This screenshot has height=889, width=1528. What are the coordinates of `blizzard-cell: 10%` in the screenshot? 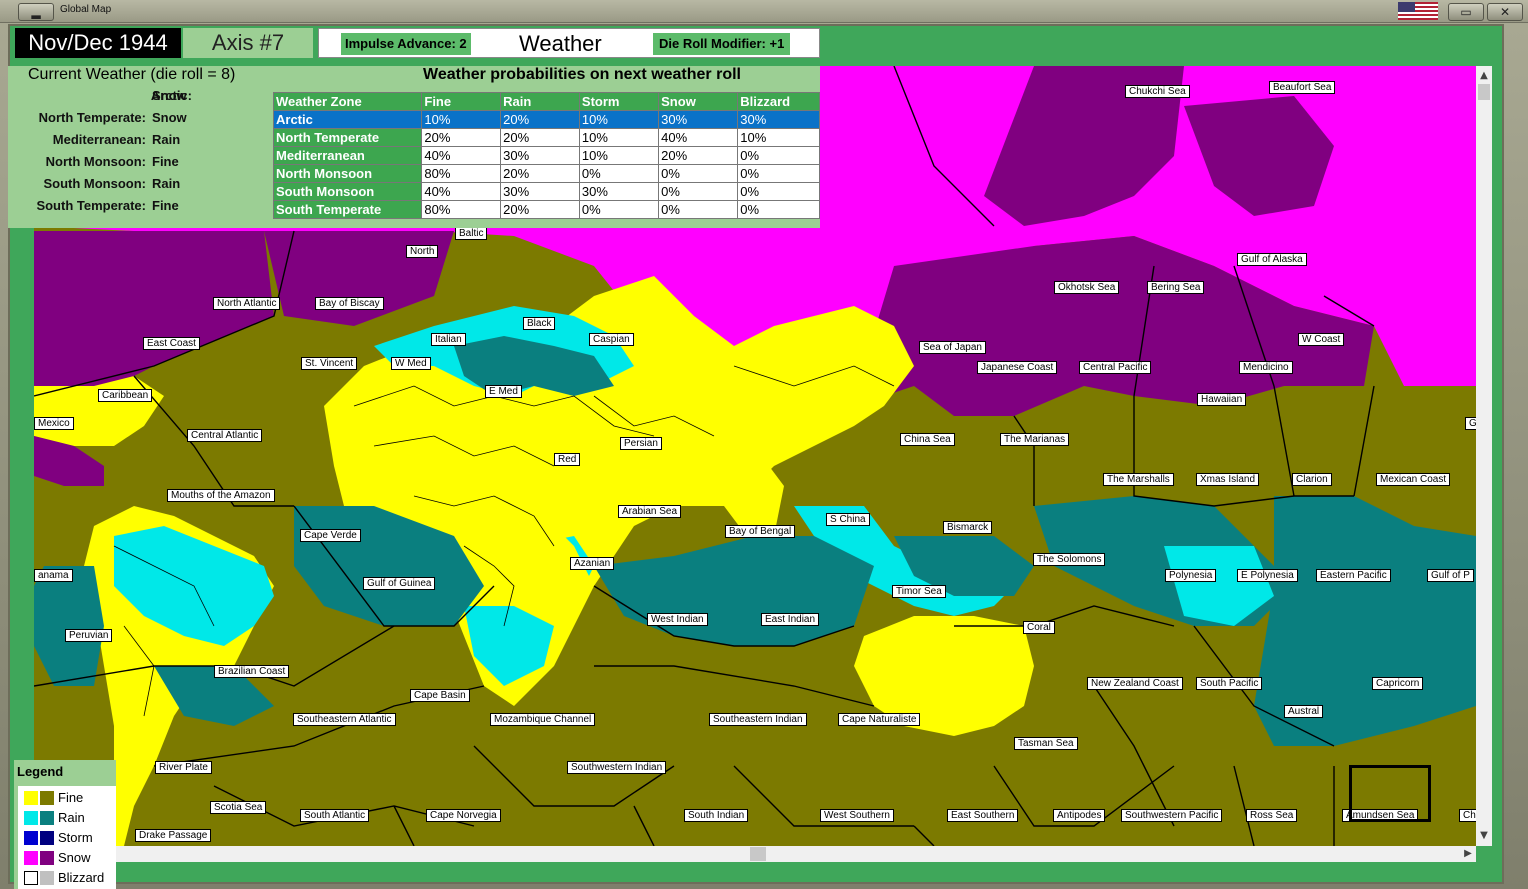 It's located at (778, 137).